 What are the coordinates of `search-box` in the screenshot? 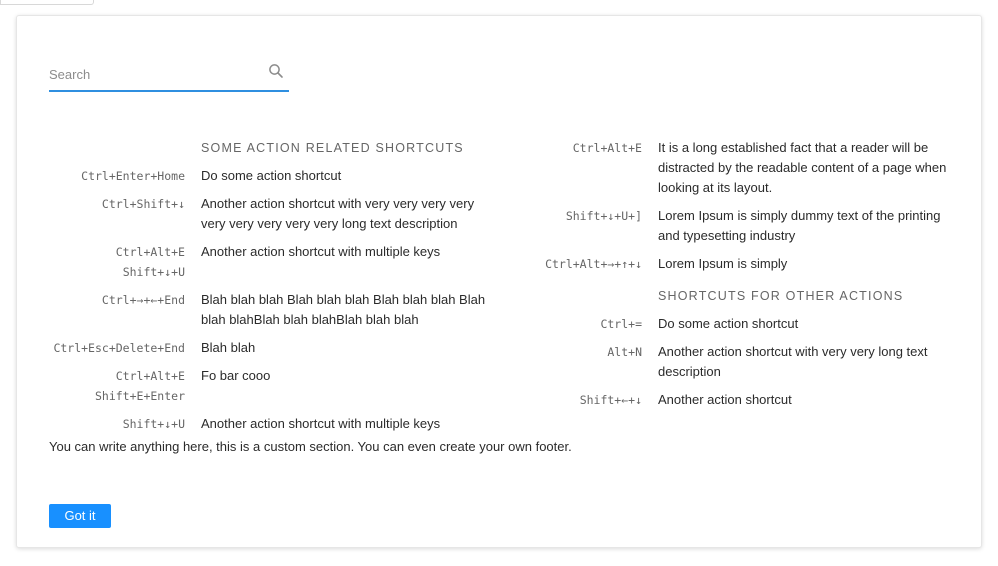 It's located at (169, 77).